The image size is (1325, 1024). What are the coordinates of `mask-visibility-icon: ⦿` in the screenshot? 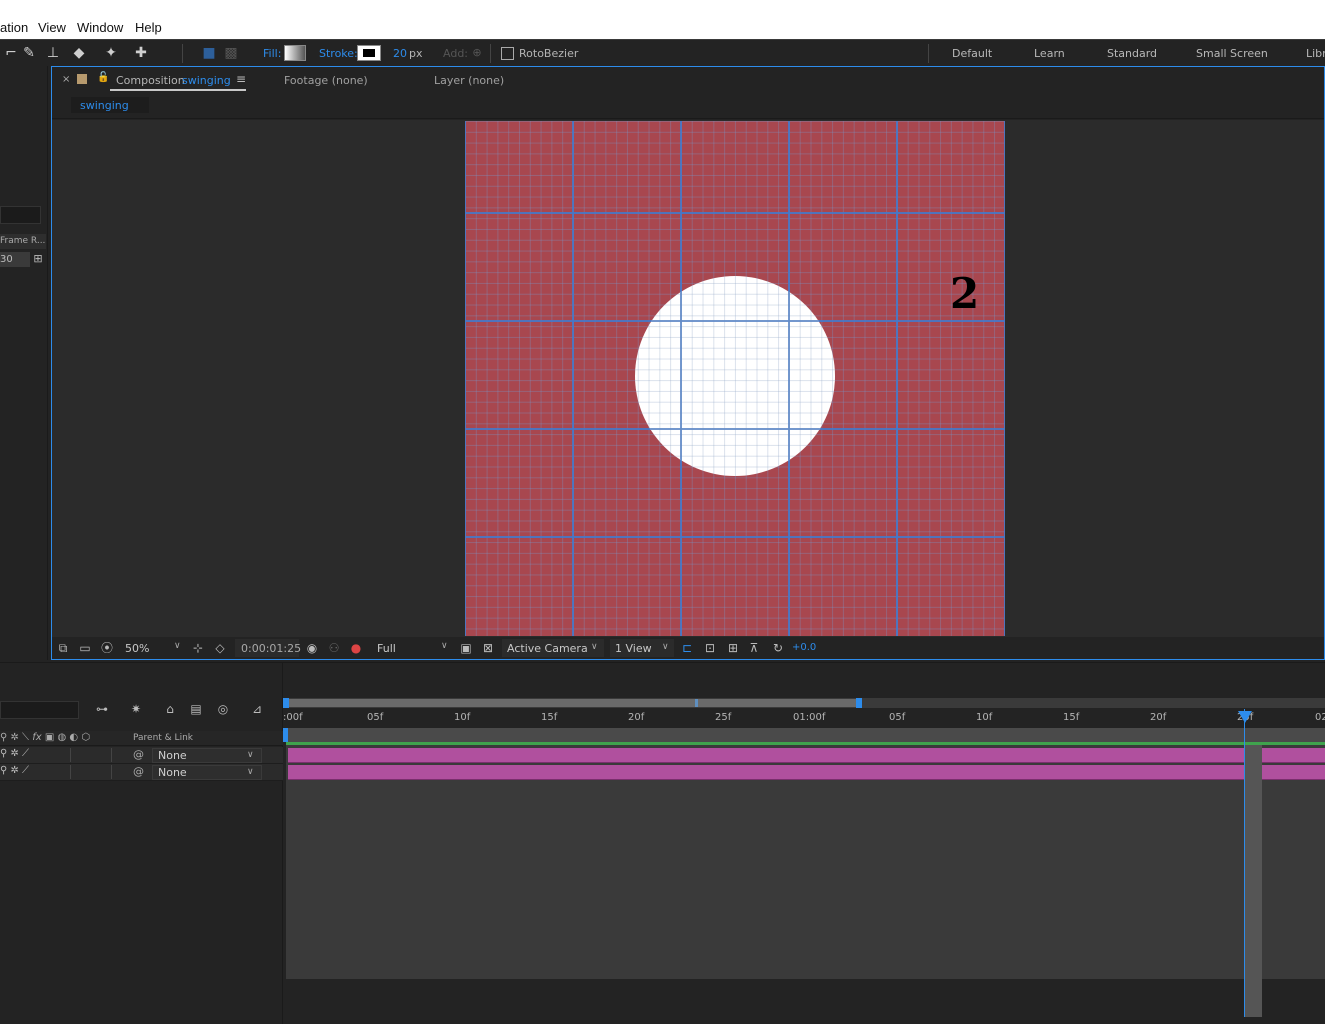 It's located at (107, 648).